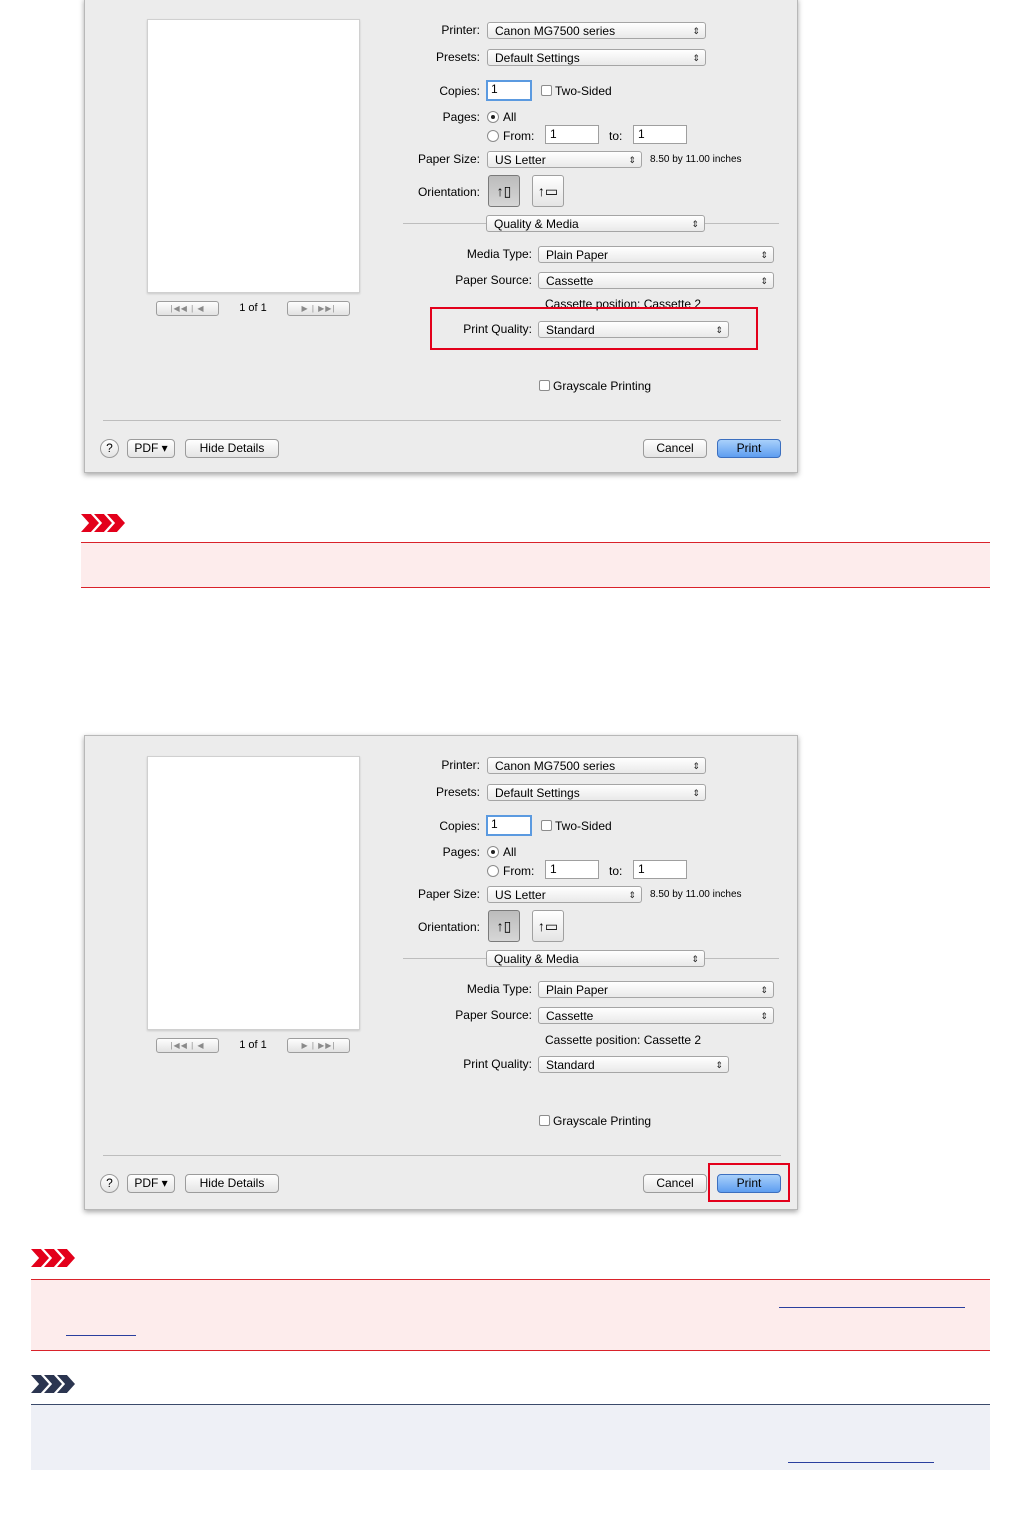 Image resolution: width=1021 pixels, height=1514 pixels. Describe the element at coordinates (570, 1065) in the screenshot. I see `print-quality-value: Standard` at that location.